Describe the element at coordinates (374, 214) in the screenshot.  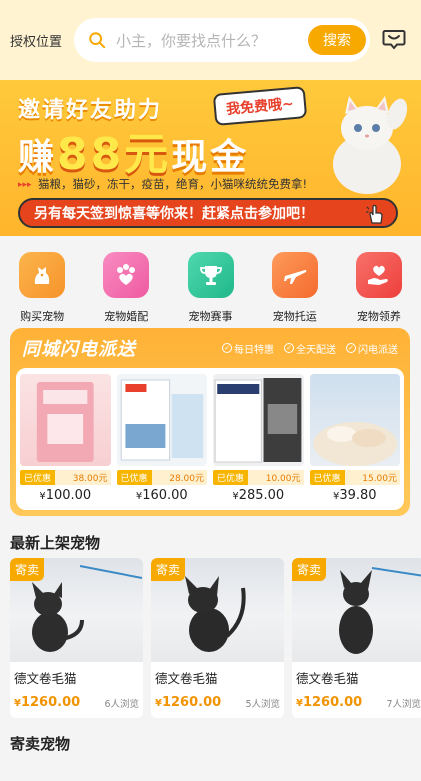
I see `hand-pointer-icon` at that location.